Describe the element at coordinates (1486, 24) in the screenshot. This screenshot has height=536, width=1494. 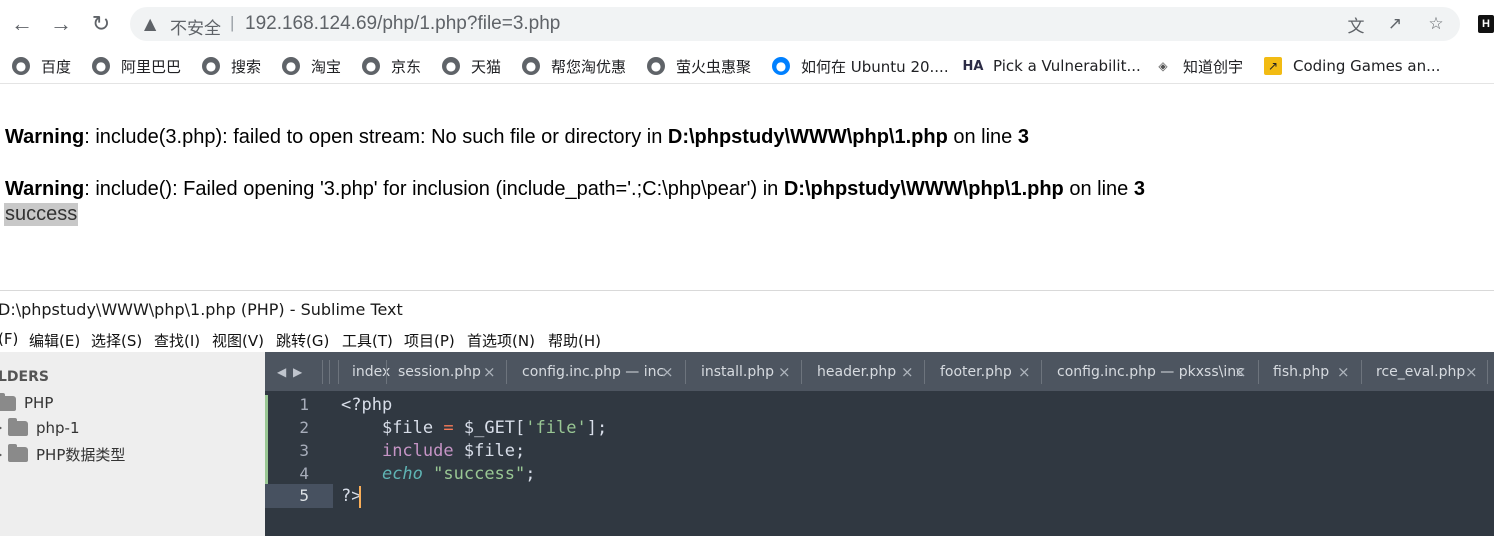
I see `extension-icon: H` at that location.